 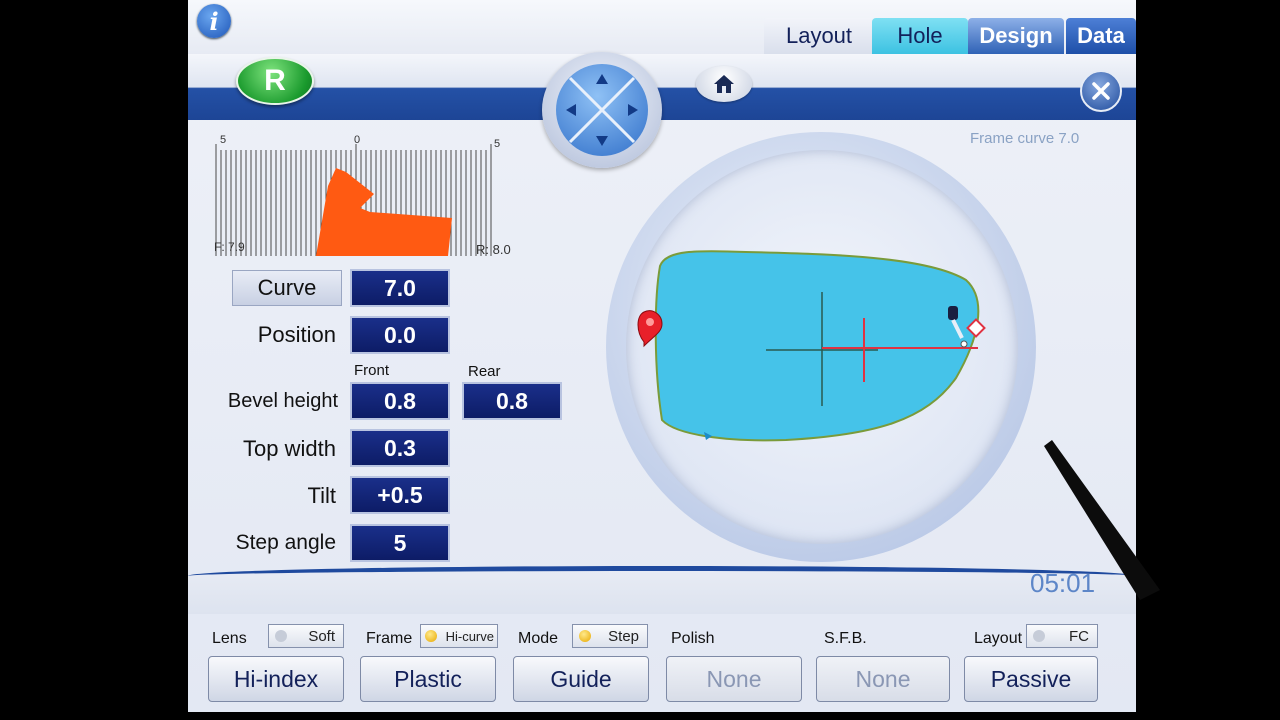 I want to click on toggle-label: Hi-curve, so click(x=469, y=636).